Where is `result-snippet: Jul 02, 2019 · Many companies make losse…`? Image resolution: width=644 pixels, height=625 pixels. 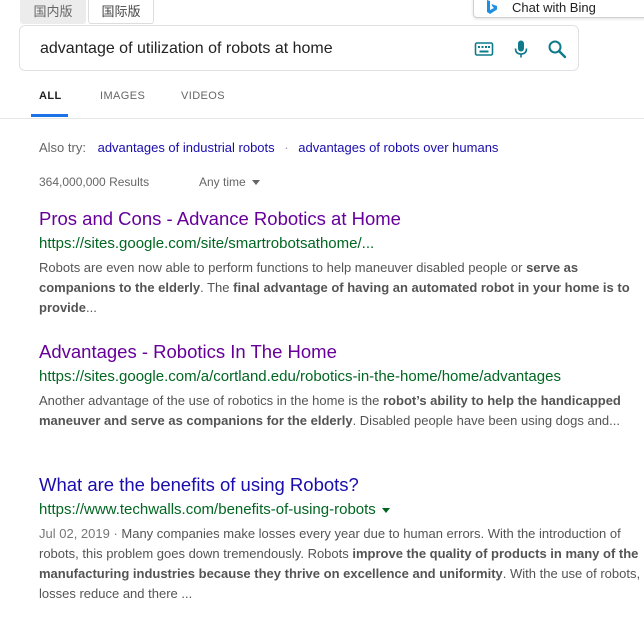
result-snippet: Jul 02, 2019 · Many companies make losse… is located at coordinates (341, 564).